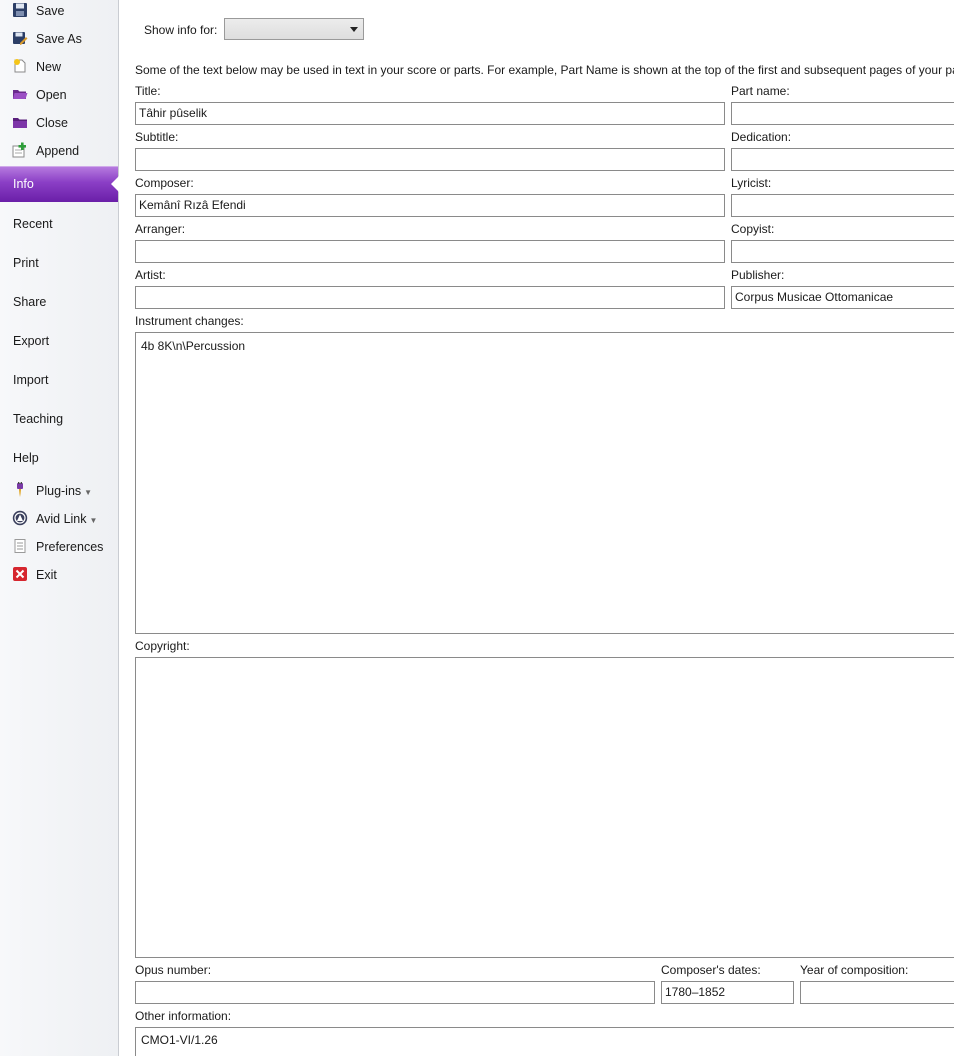 This screenshot has height=1056, width=954. I want to click on nav-tab-info: Info, so click(59, 184).